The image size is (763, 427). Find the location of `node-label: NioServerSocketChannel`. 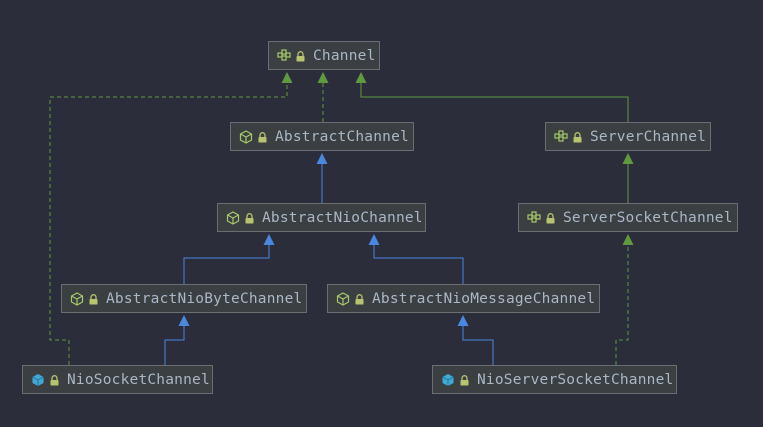

node-label: NioServerSocketChannel is located at coordinates (575, 379).